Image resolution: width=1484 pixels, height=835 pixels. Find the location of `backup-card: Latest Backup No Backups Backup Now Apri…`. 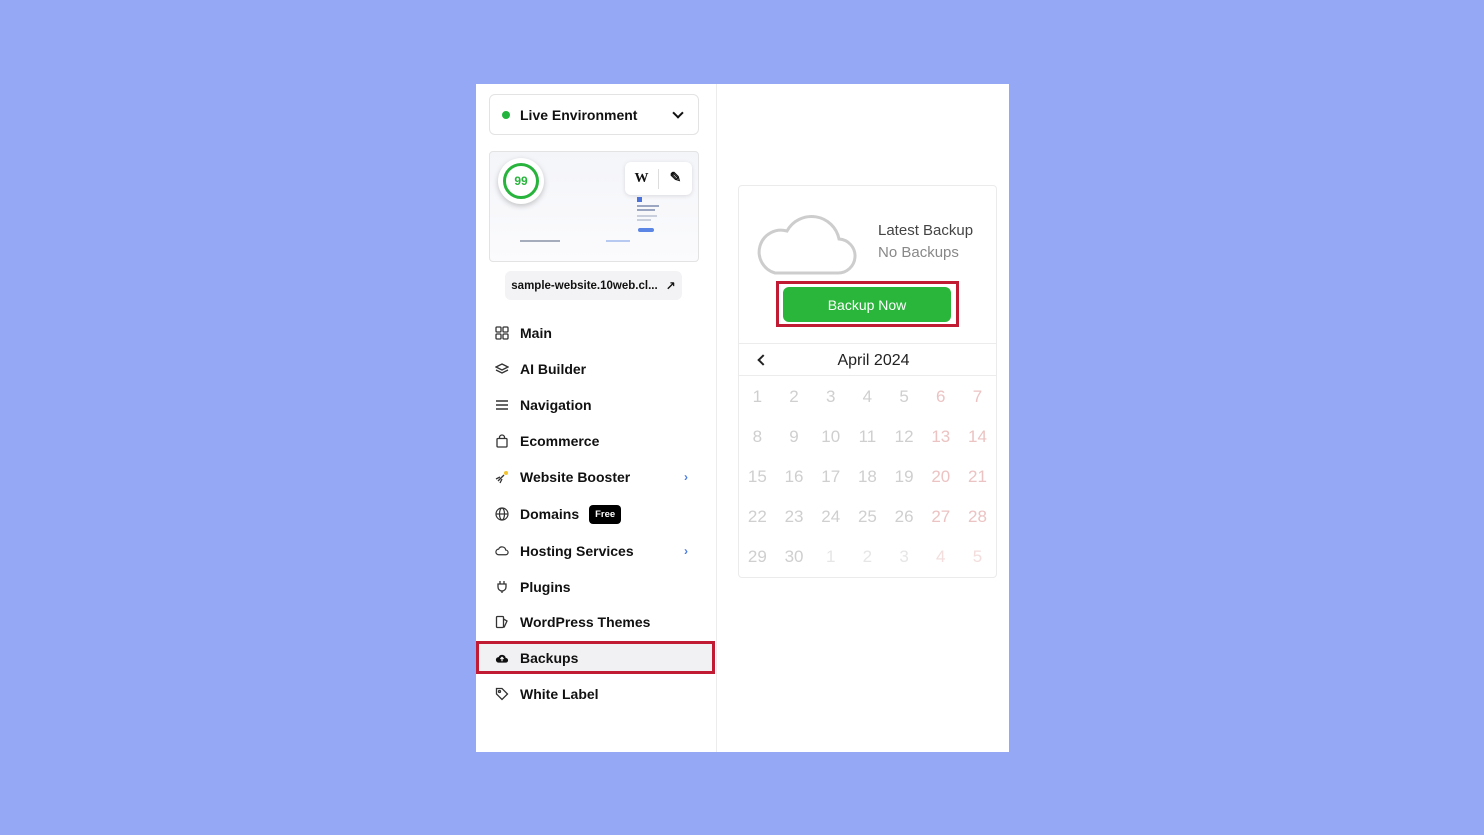

backup-card: Latest Backup No Backups Backup Now Apri… is located at coordinates (867, 381).